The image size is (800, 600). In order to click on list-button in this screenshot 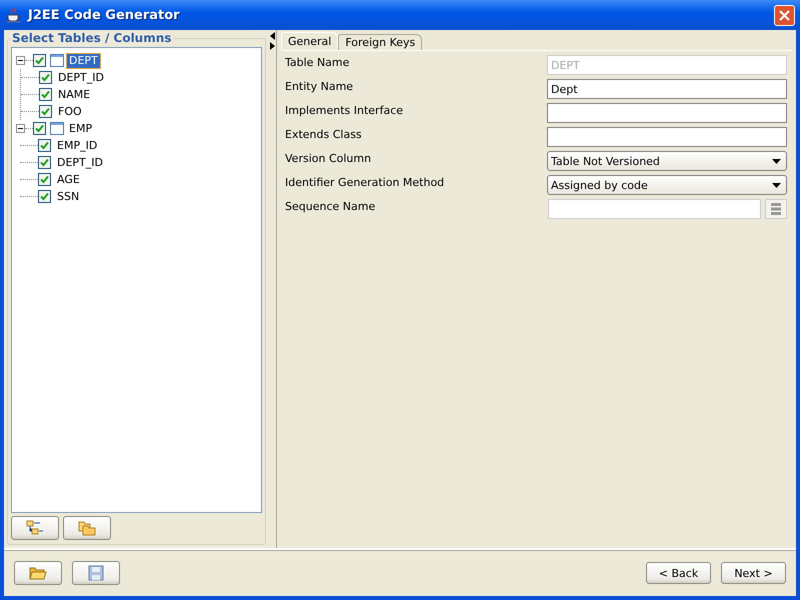, I will do `click(776, 209)`.